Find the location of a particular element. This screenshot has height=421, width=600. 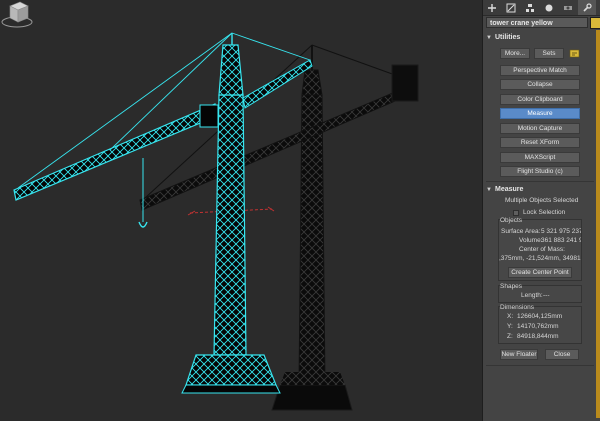

dimension-y-label: Y: is located at coordinates (510, 326).